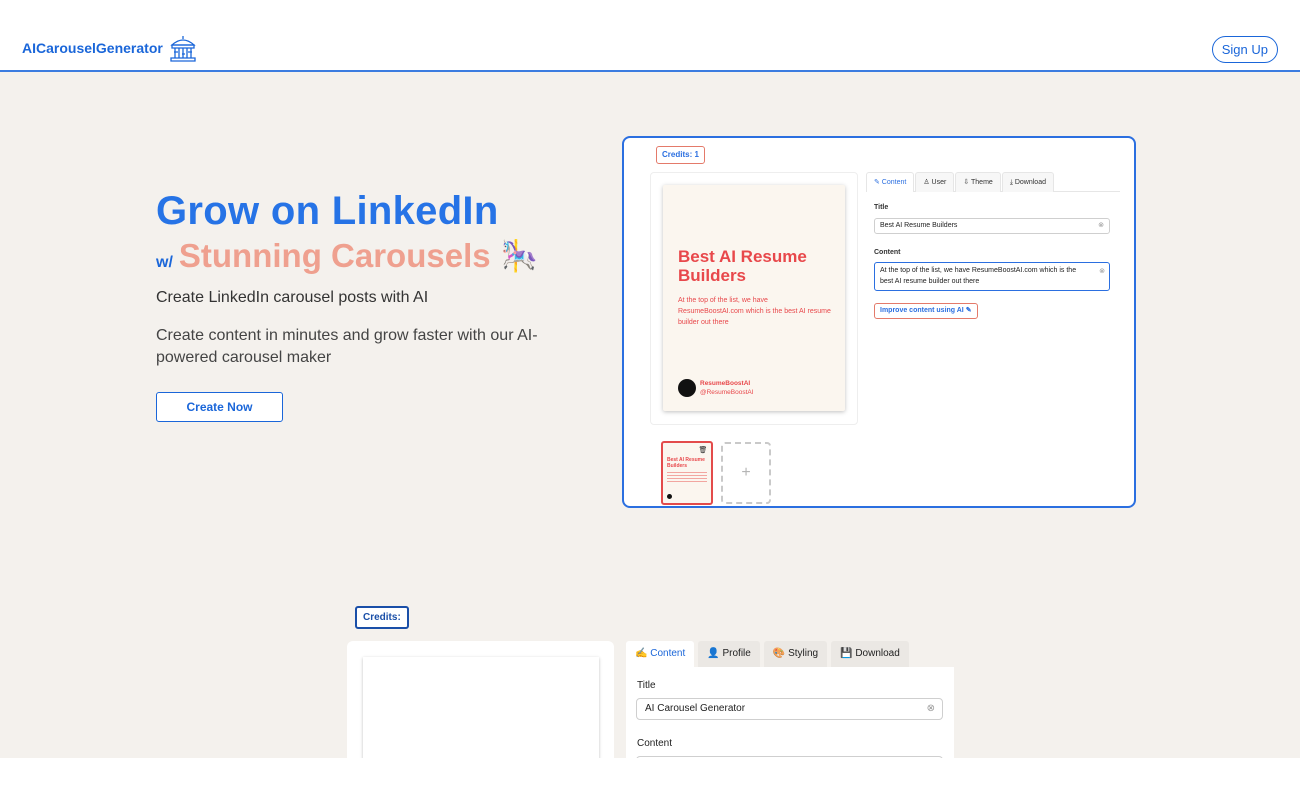 This screenshot has width=1300, height=788. What do you see at coordinates (890, 182) in the screenshot?
I see `preview-tab-content: ✎ Content` at bounding box center [890, 182].